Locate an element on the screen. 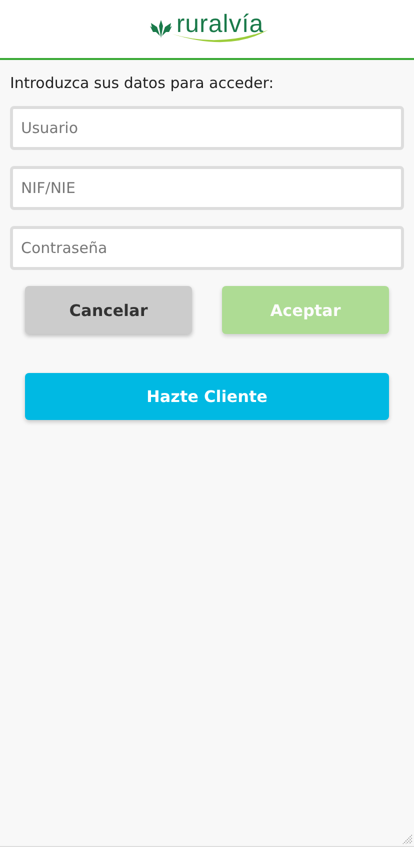 This screenshot has height=847, width=414. intro-text: Introduzca sus datos para acceder: is located at coordinates (142, 83).